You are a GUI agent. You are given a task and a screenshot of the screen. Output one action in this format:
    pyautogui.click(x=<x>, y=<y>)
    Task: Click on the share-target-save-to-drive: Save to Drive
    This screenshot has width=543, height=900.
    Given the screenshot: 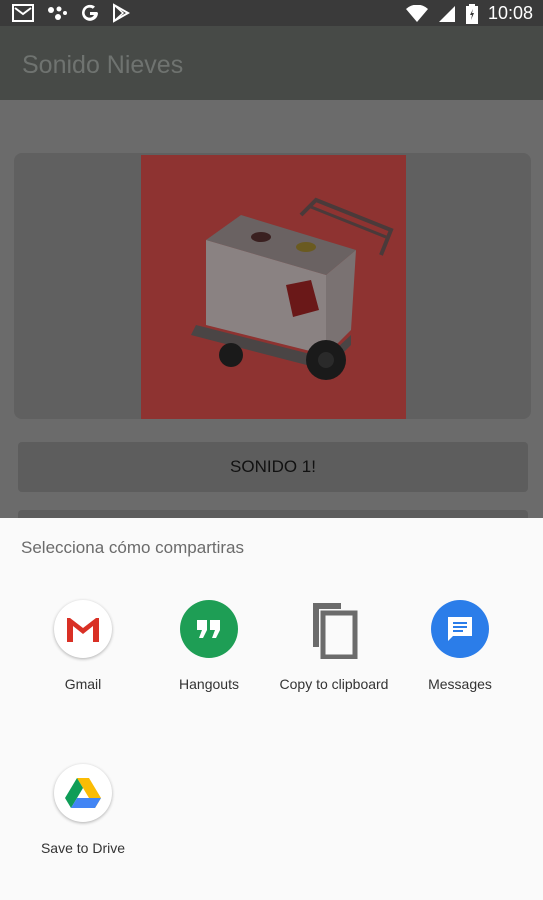 What is the action you would take?
    pyautogui.click(x=83, y=810)
    